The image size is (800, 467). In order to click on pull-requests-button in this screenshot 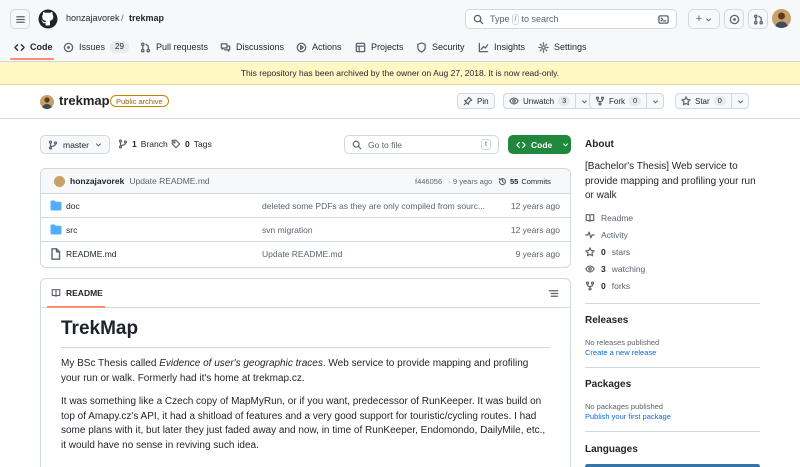, I will do `click(758, 19)`.